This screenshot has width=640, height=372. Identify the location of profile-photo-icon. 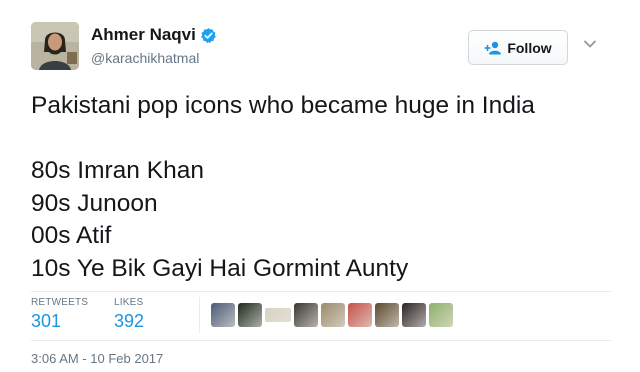
(55, 46).